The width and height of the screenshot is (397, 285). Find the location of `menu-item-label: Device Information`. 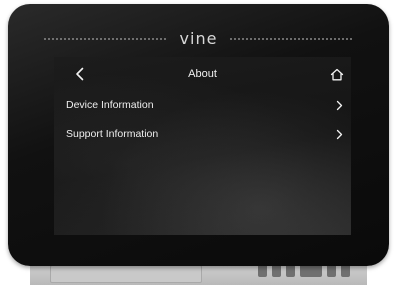

menu-item-label: Device Information is located at coordinates (110, 105).